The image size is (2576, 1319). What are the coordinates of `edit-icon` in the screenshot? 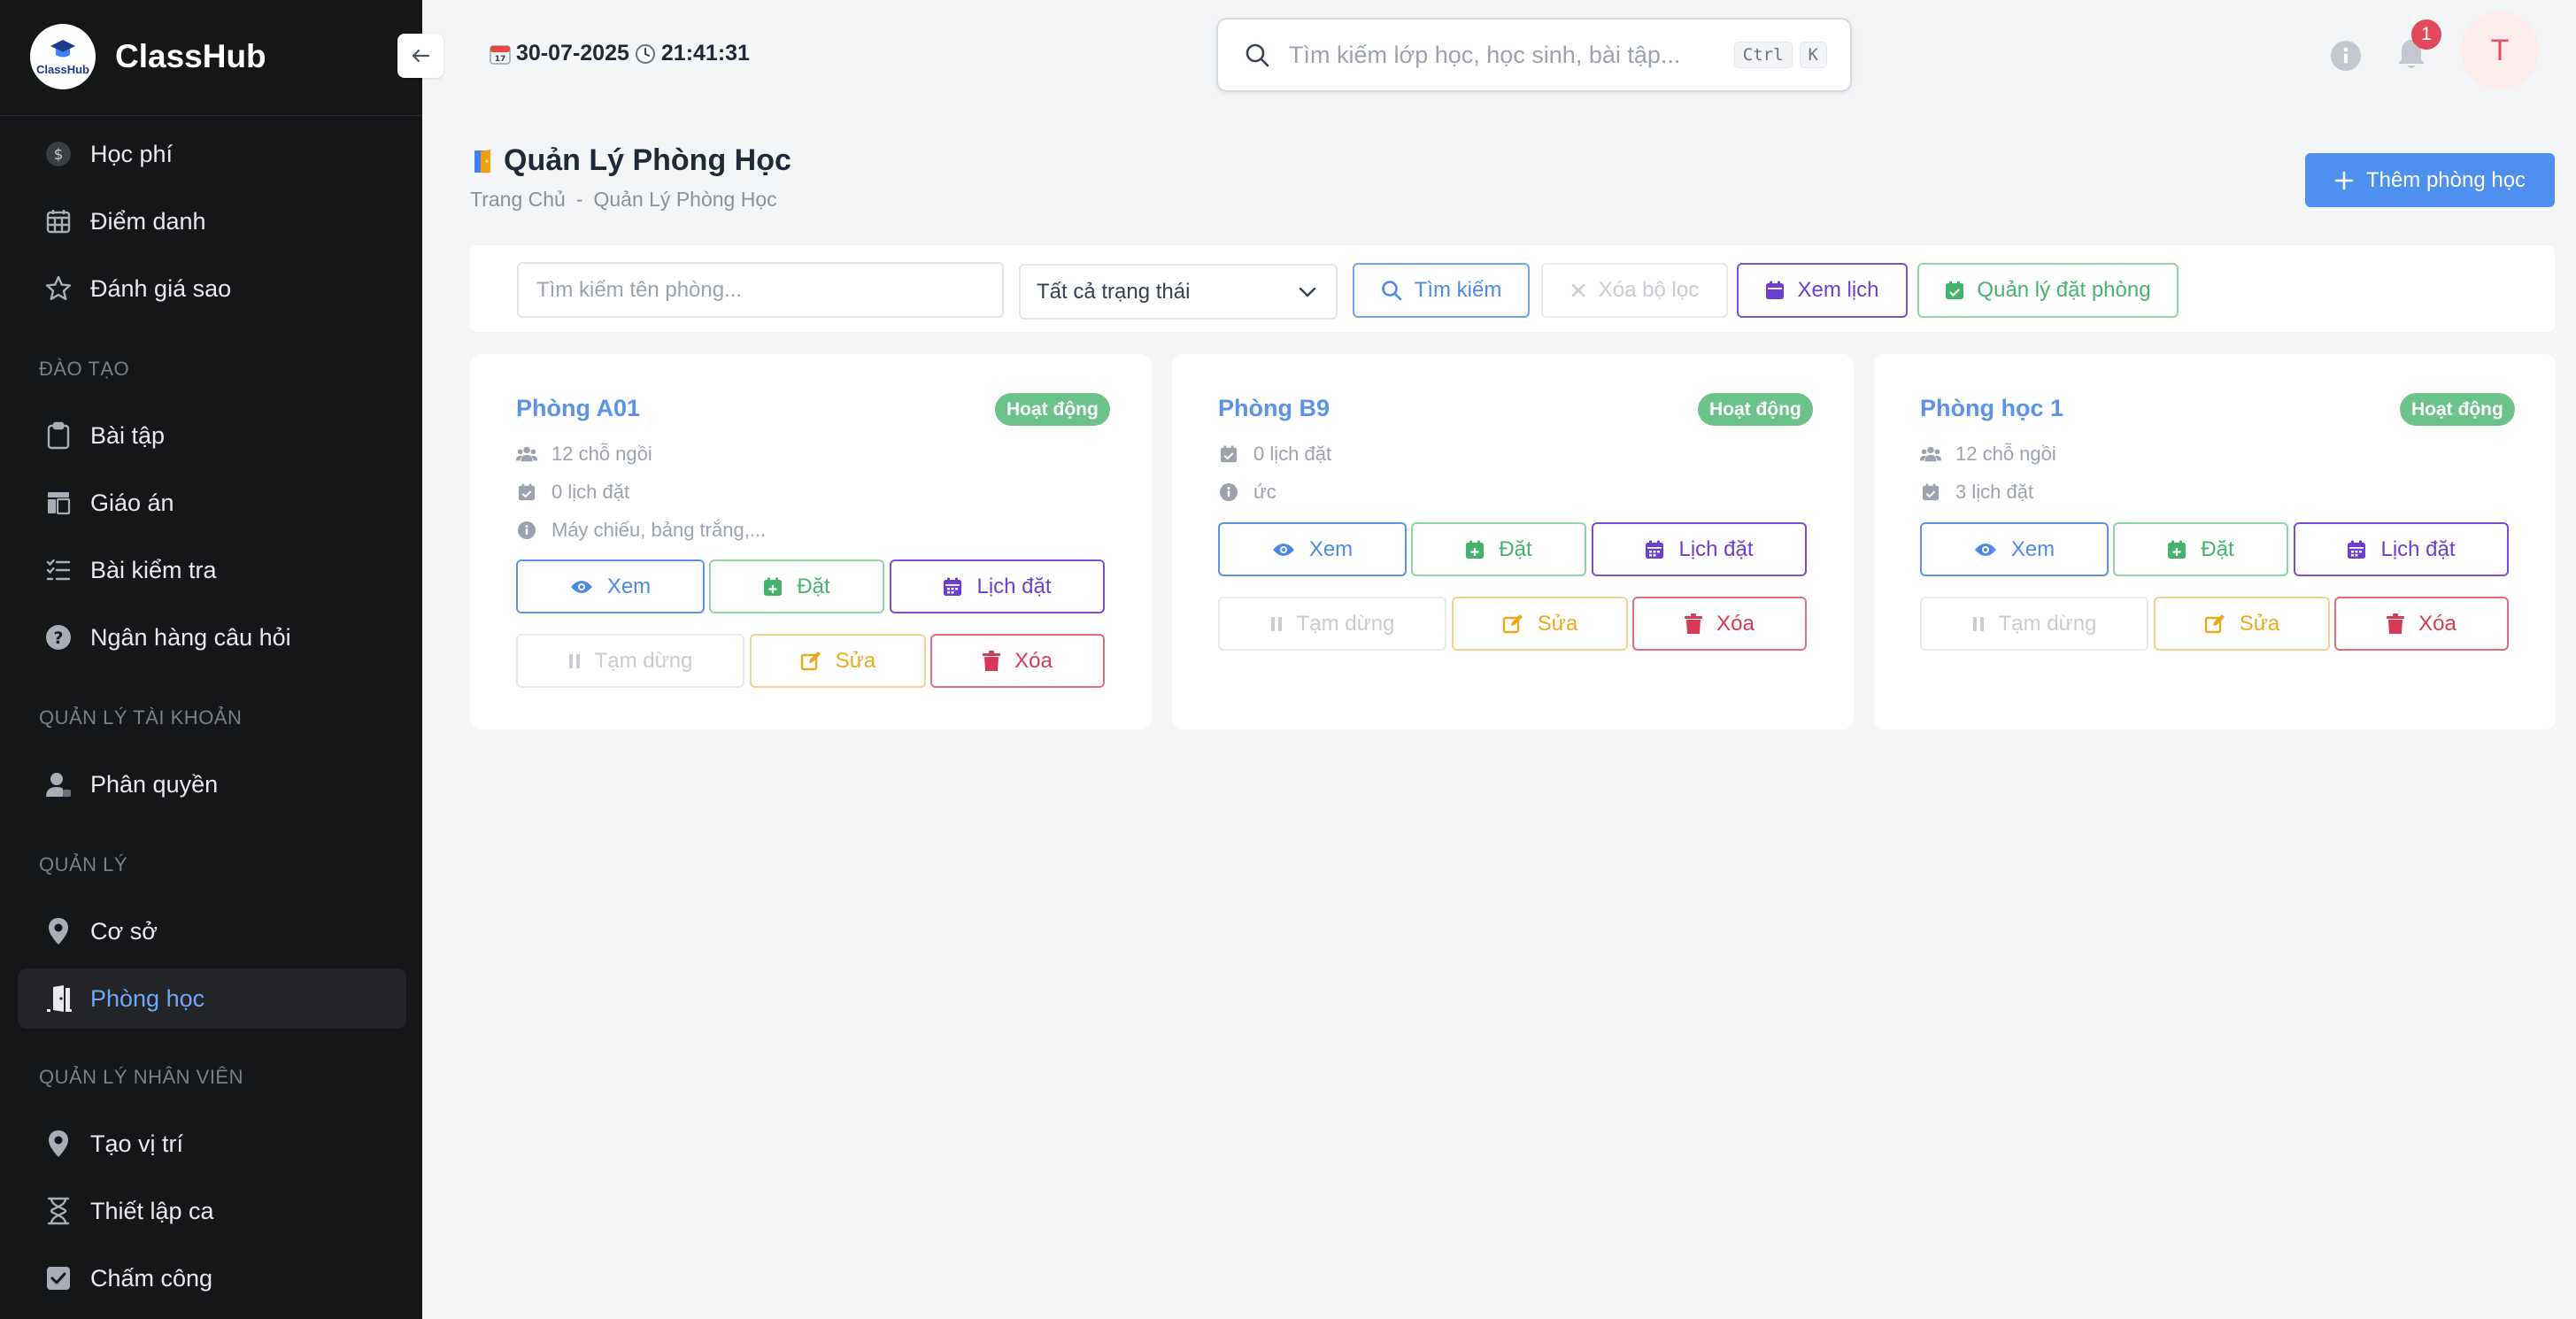 It's located at (1512, 623).